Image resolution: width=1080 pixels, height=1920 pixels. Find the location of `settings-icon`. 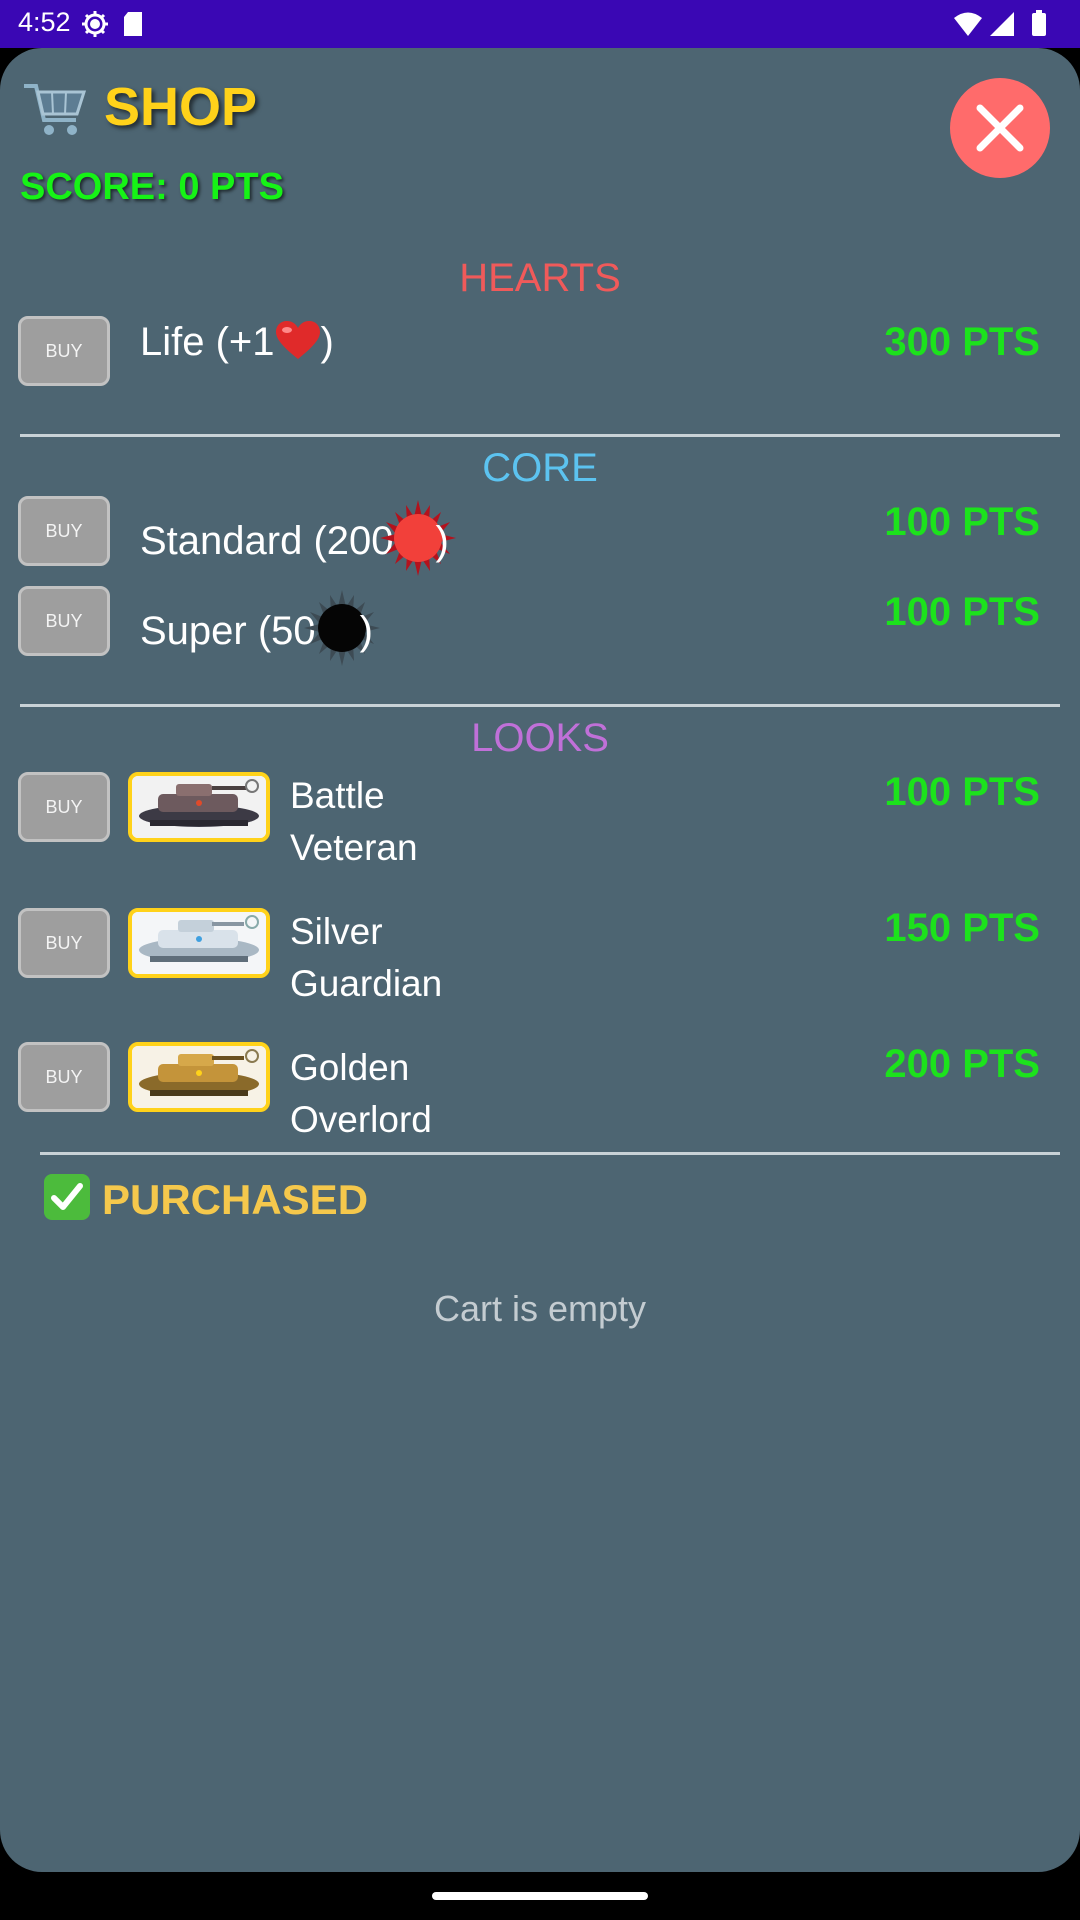

settings-icon is located at coordinates (95, 24).